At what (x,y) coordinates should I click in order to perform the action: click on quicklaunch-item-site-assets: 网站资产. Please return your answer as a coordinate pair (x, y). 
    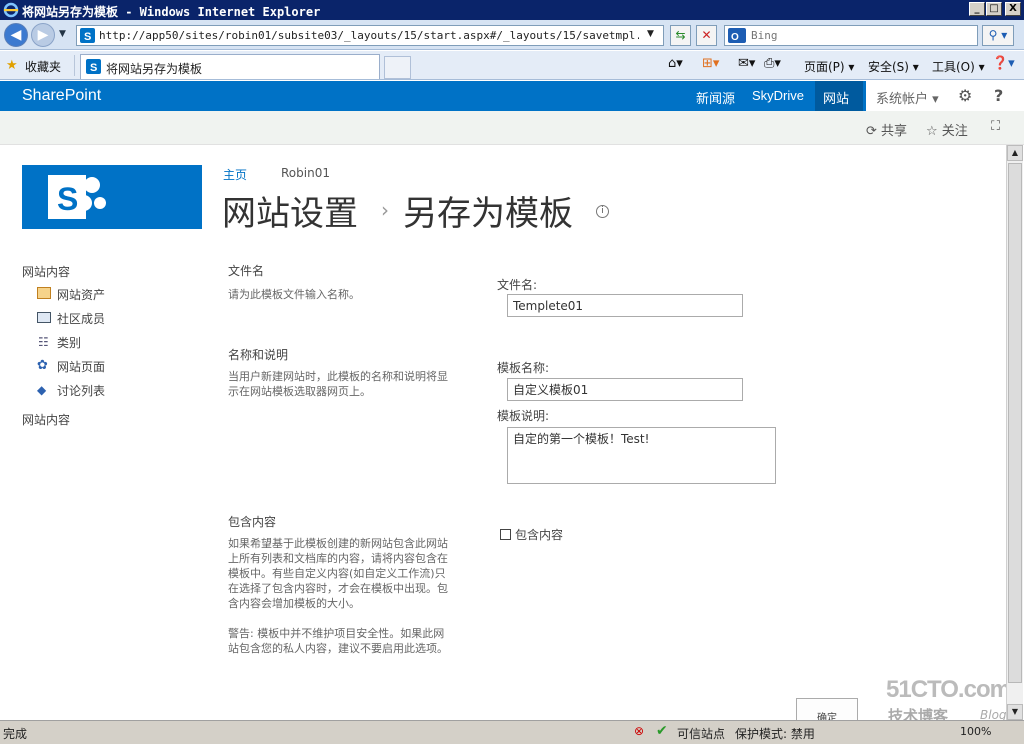
    Looking at the image, I should click on (81, 294).